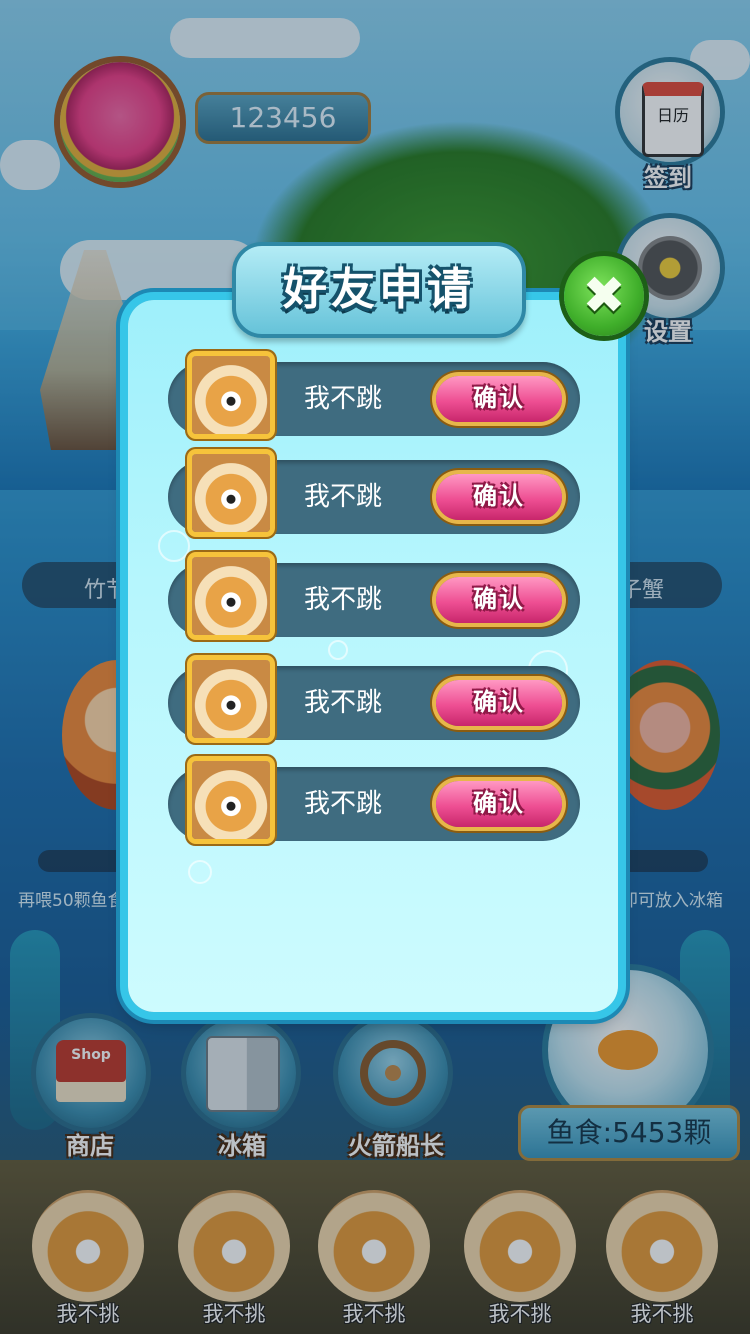 The width and height of the screenshot is (750, 1334). I want to click on close-icon: ✖, so click(604, 296).